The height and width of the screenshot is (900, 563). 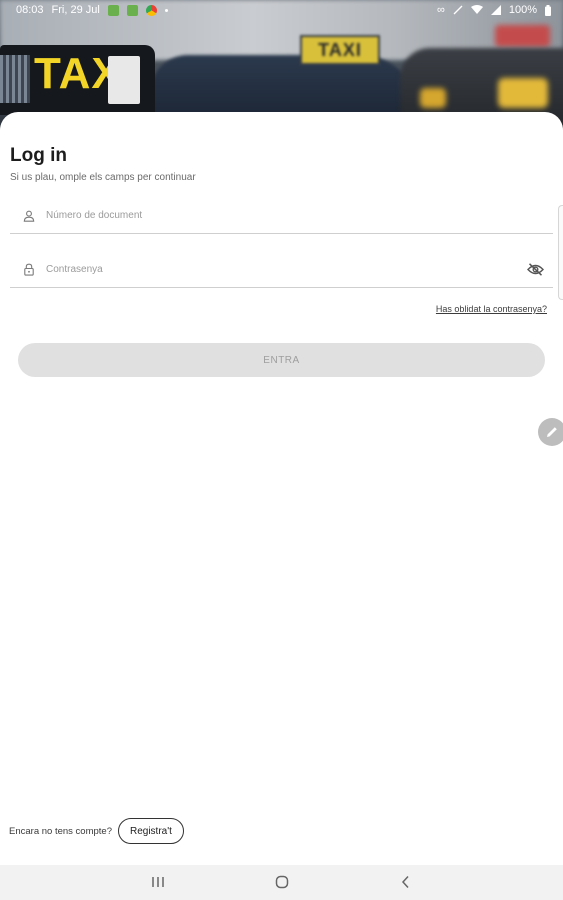 What do you see at coordinates (299, 215) in the screenshot?
I see `document-input` at bounding box center [299, 215].